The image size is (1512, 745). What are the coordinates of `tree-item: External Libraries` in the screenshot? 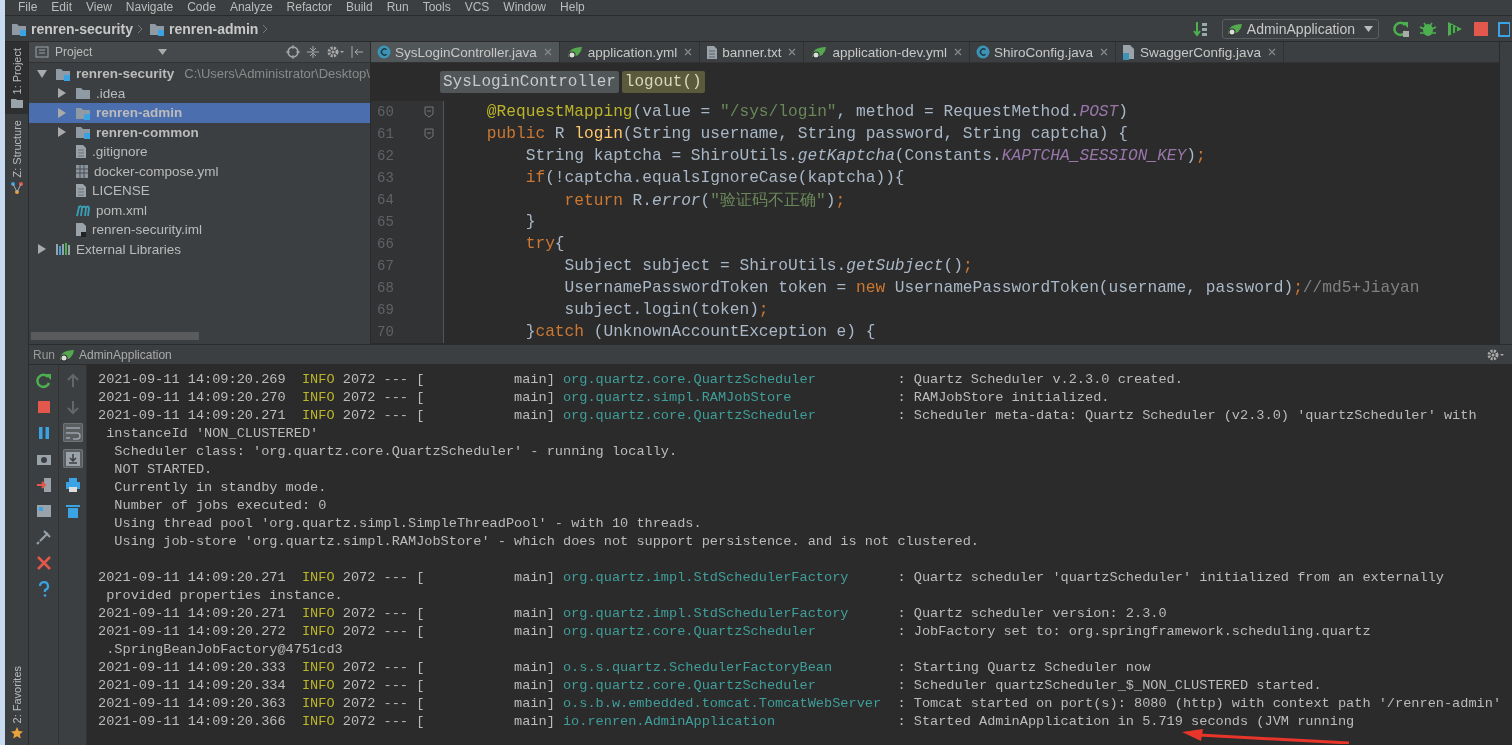 It's located at (199, 249).